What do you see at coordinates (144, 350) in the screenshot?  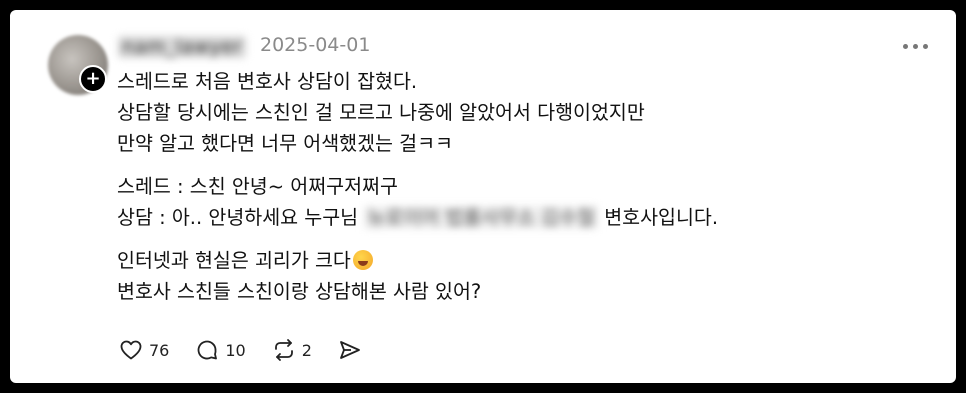 I see `like-button: 76` at bounding box center [144, 350].